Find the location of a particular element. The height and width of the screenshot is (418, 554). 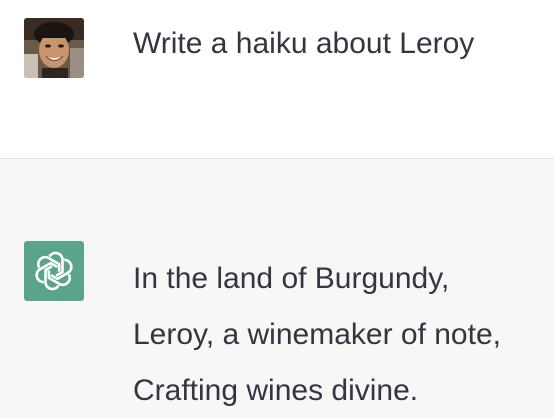

user-photo-avatar is located at coordinates (54, 48).